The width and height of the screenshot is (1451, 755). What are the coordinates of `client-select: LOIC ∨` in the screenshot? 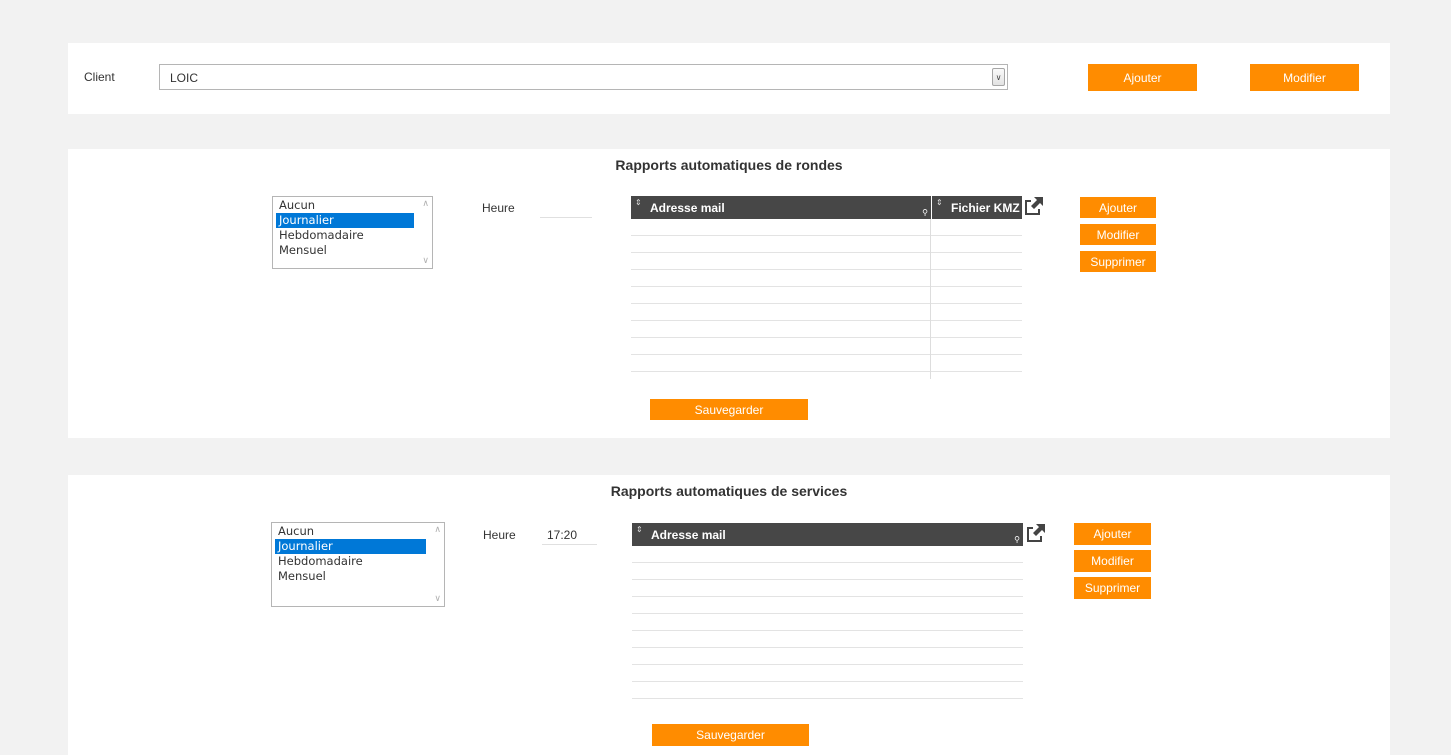 It's located at (583, 77).